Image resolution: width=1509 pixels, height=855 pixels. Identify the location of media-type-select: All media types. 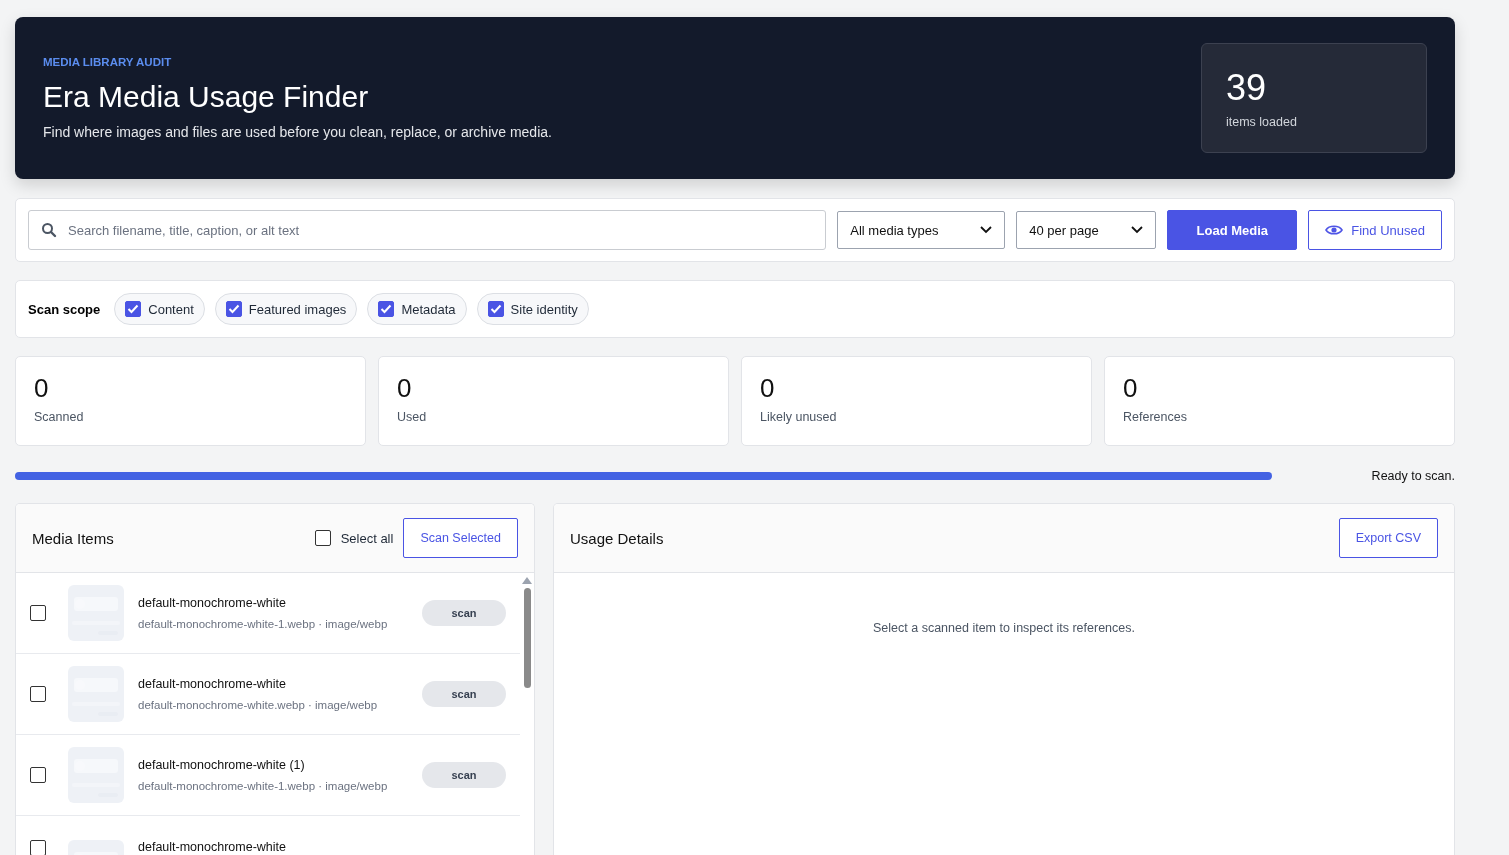
(921, 230).